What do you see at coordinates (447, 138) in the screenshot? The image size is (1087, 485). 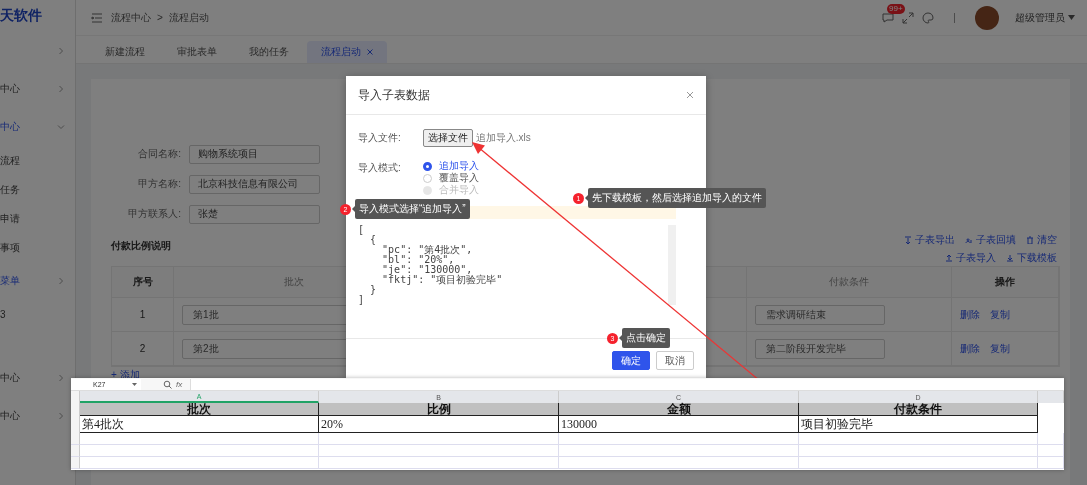 I see `choose-file-button: 选择文件` at bounding box center [447, 138].